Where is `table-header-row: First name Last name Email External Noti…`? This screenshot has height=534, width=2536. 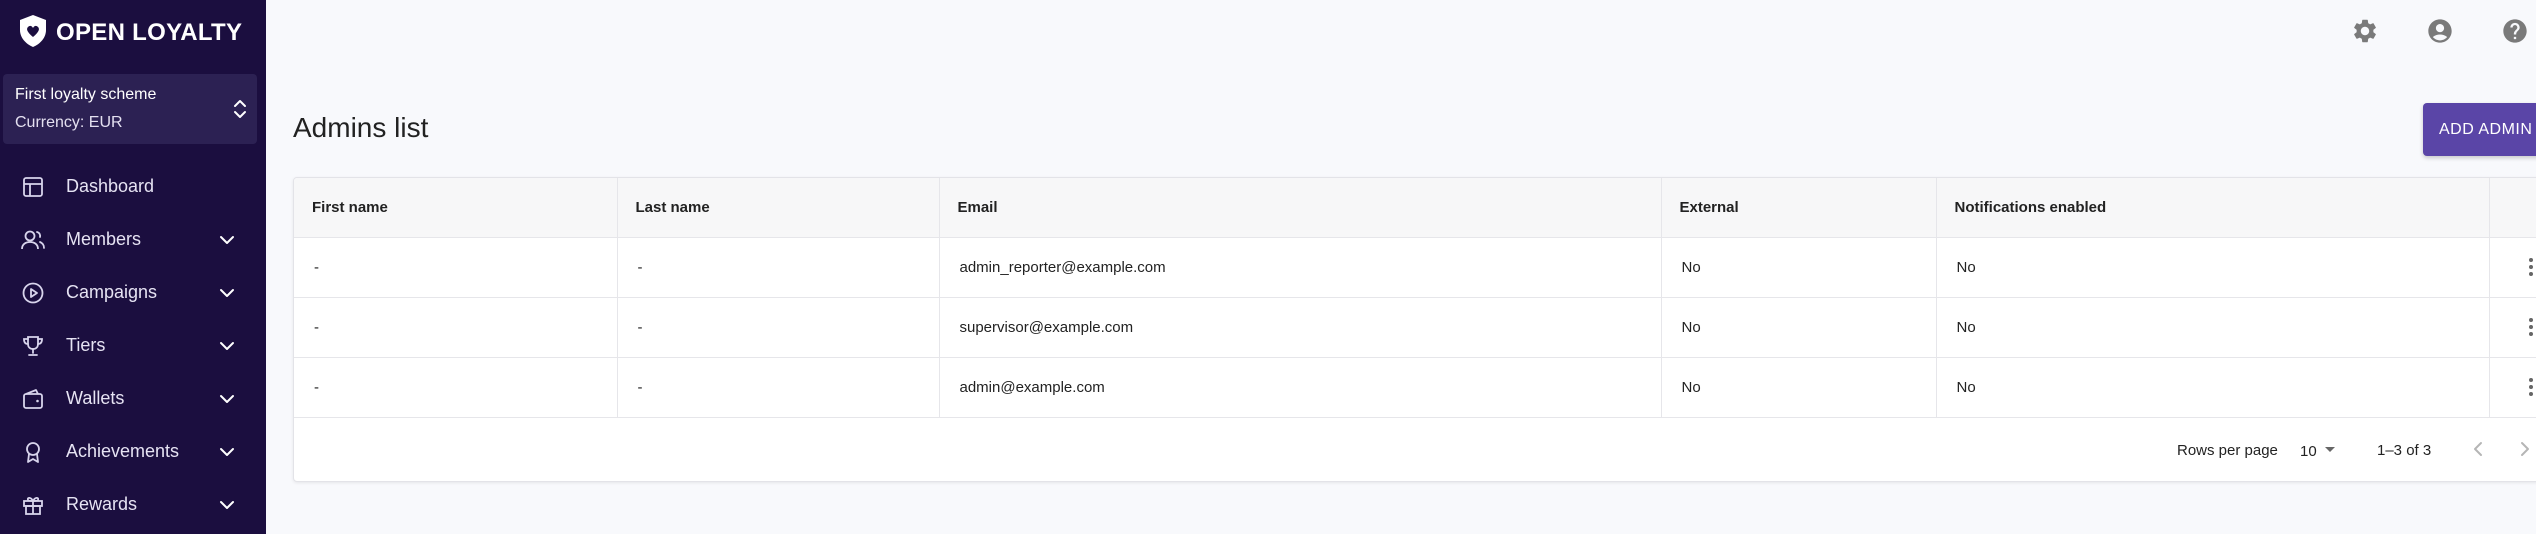 table-header-row: First name Last name Email External Noti… is located at coordinates (1415, 208).